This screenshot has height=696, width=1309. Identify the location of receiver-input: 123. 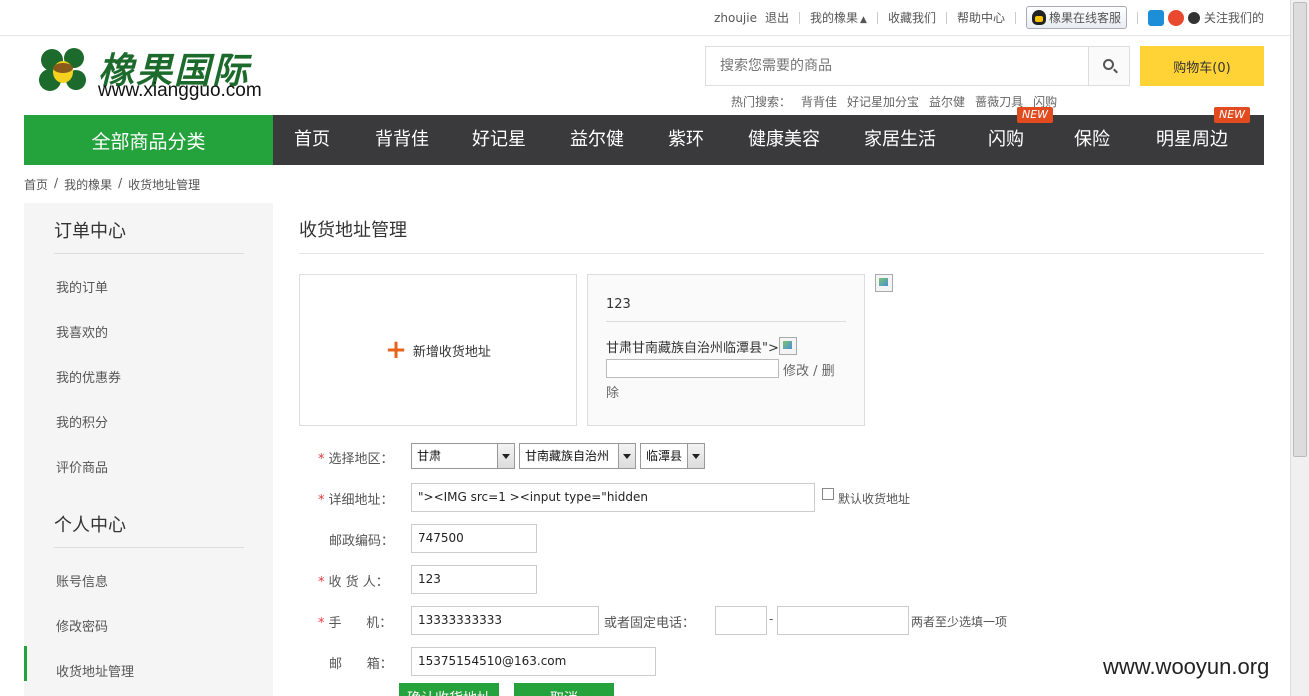
(474, 579).